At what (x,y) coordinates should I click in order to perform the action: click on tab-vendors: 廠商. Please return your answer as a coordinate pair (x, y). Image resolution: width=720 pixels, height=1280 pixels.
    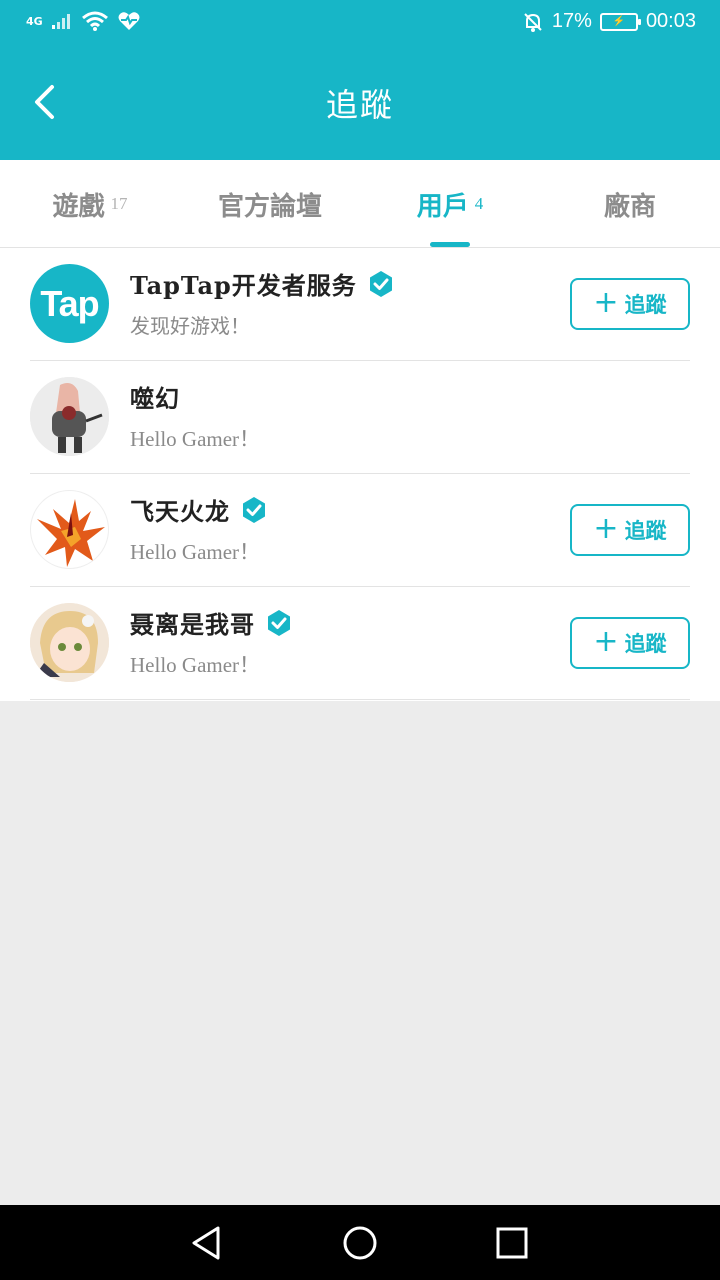
    Looking at the image, I should click on (630, 204).